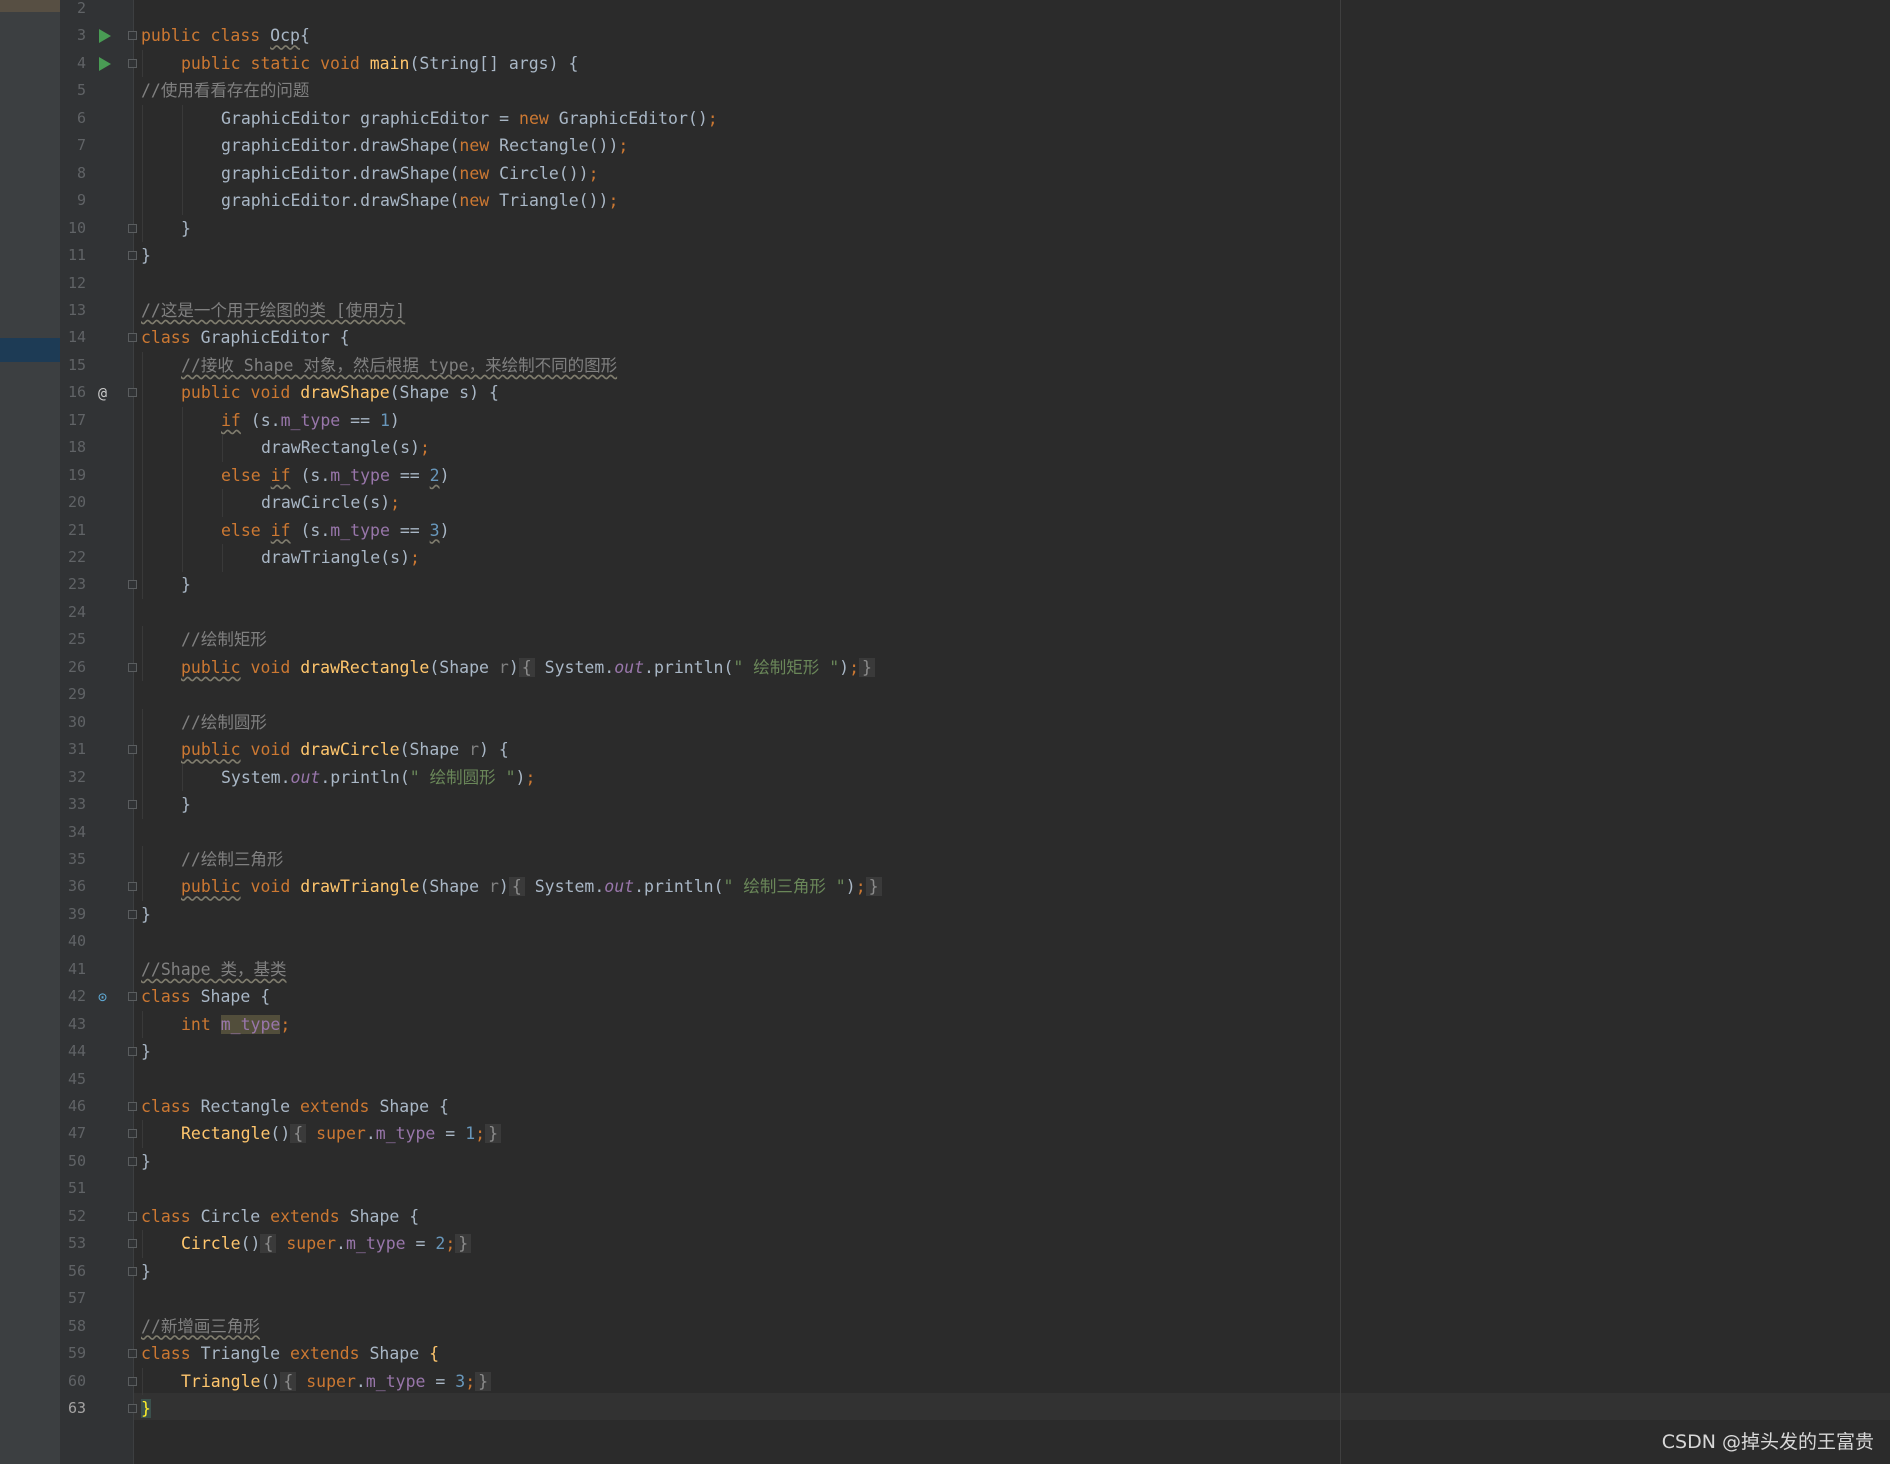 The width and height of the screenshot is (1890, 1464). What do you see at coordinates (326, 1381) in the screenshot?
I see `code-token: super` at bounding box center [326, 1381].